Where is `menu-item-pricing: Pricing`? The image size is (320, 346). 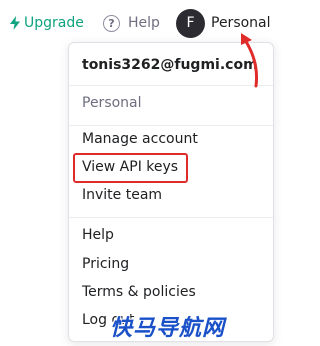
menu-item-pricing: Pricing is located at coordinates (105, 264).